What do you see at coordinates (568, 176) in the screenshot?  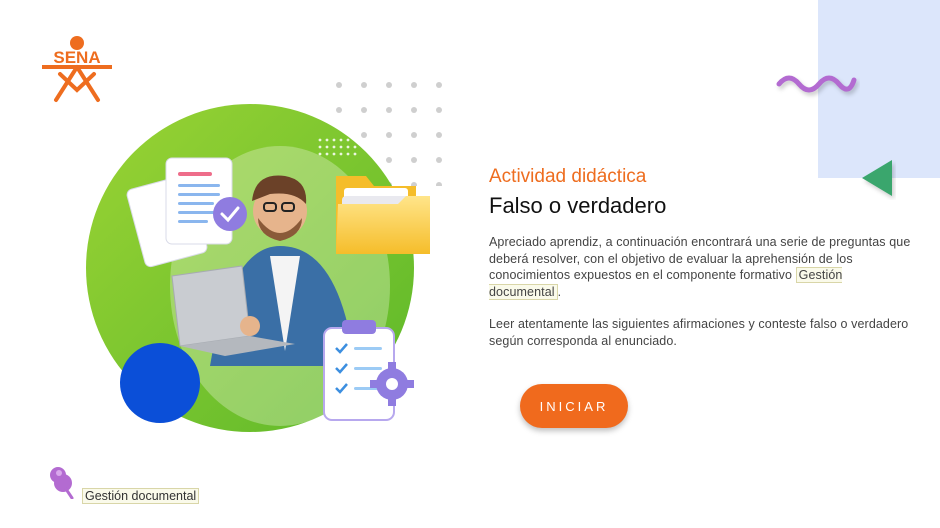 I see `activity-subtitle: Actividad didáctica` at bounding box center [568, 176].